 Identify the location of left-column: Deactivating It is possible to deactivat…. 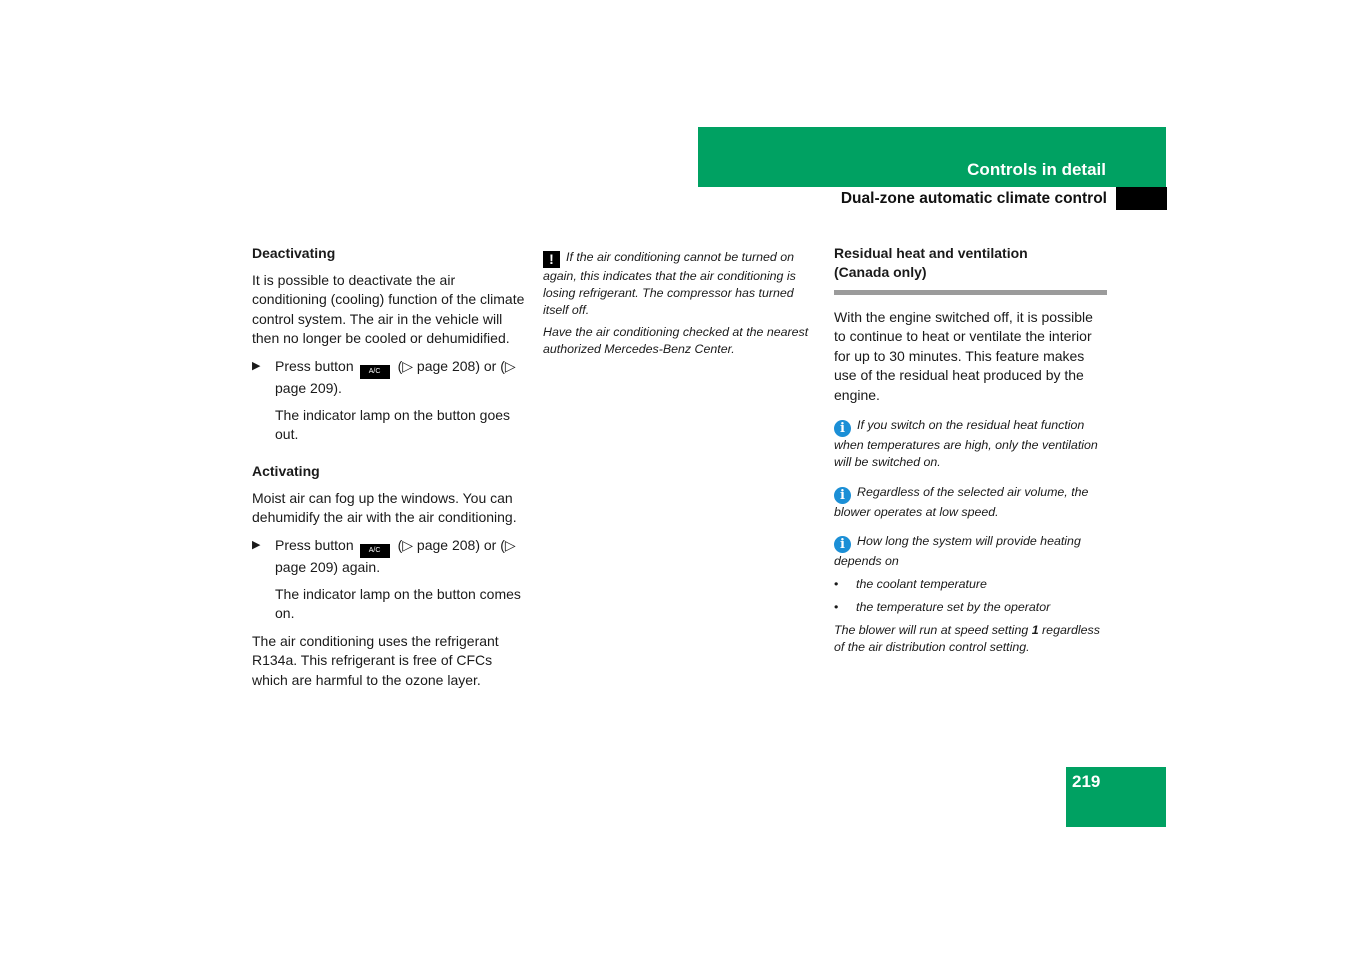
(389, 467).